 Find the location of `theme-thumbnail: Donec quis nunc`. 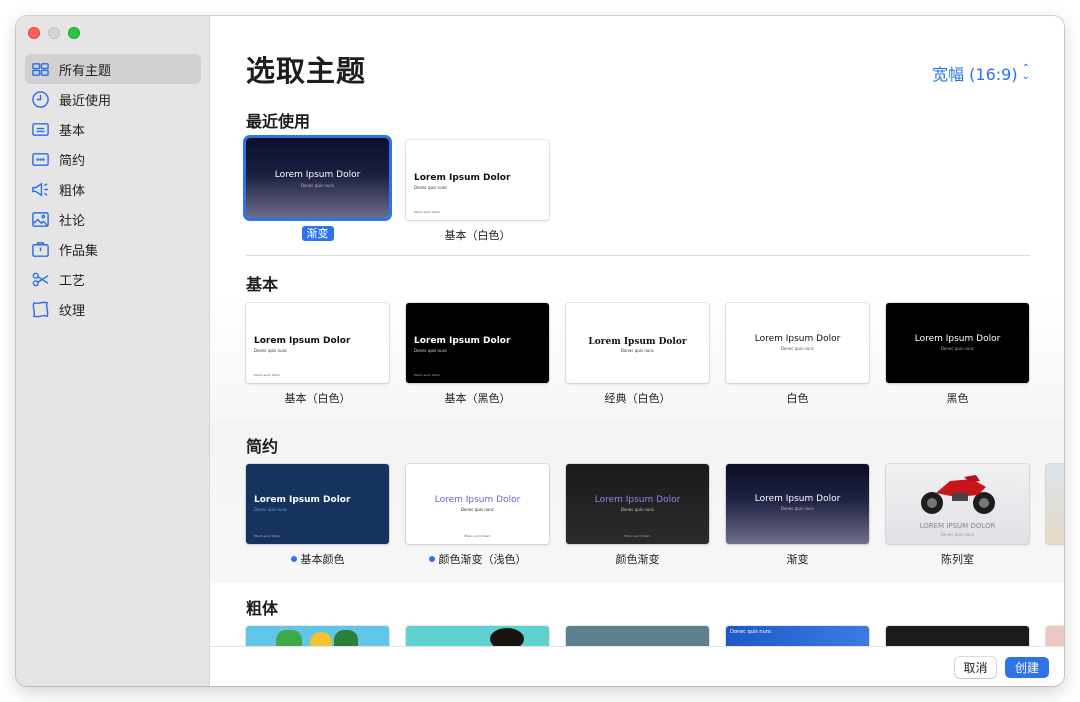

theme-thumbnail: Donec quis nunc is located at coordinates (797, 636).